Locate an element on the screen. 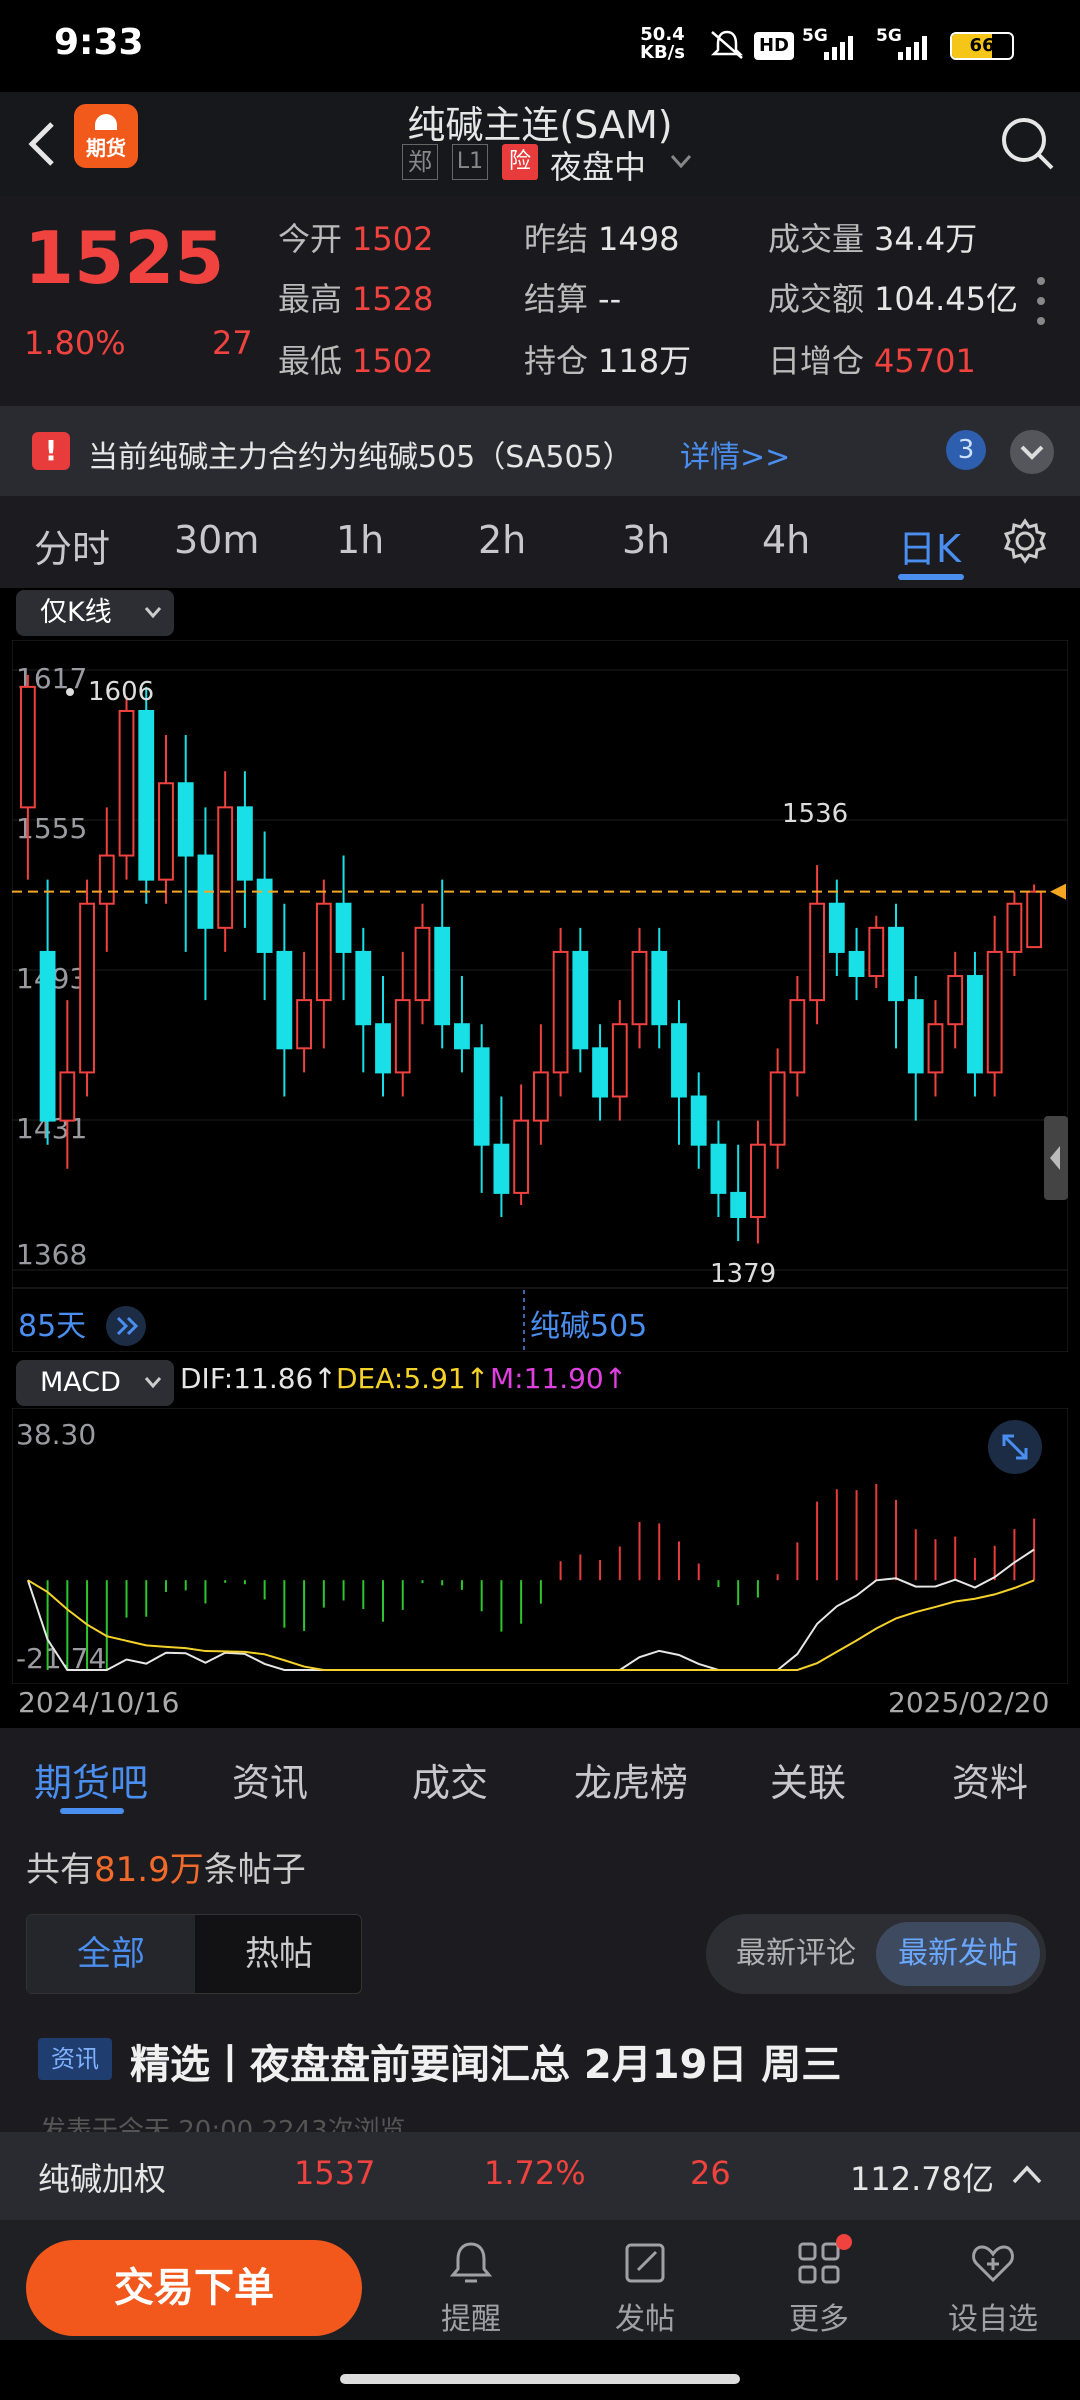 The height and width of the screenshot is (2400, 1080). main-contract-notice: ! 当前纯碱主力合约为纯碱505（SA505） 详情>> 3 is located at coordinates (540, 451).